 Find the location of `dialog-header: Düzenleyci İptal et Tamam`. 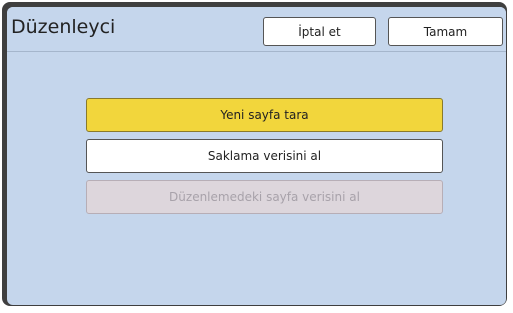

dialog-header: Düzenleyci İptal et Tamam is located at coordinates (256, 29).